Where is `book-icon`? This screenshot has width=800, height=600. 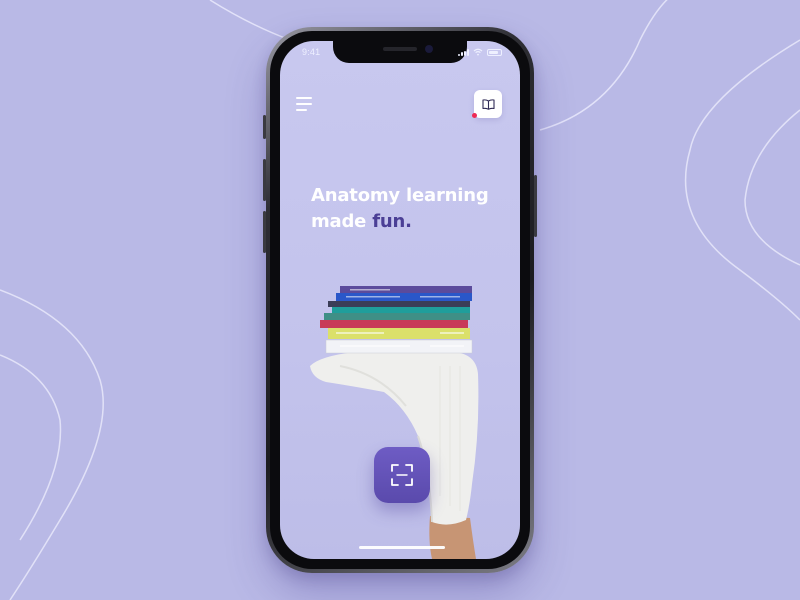
book-icon is located at coordinates (488, 104).